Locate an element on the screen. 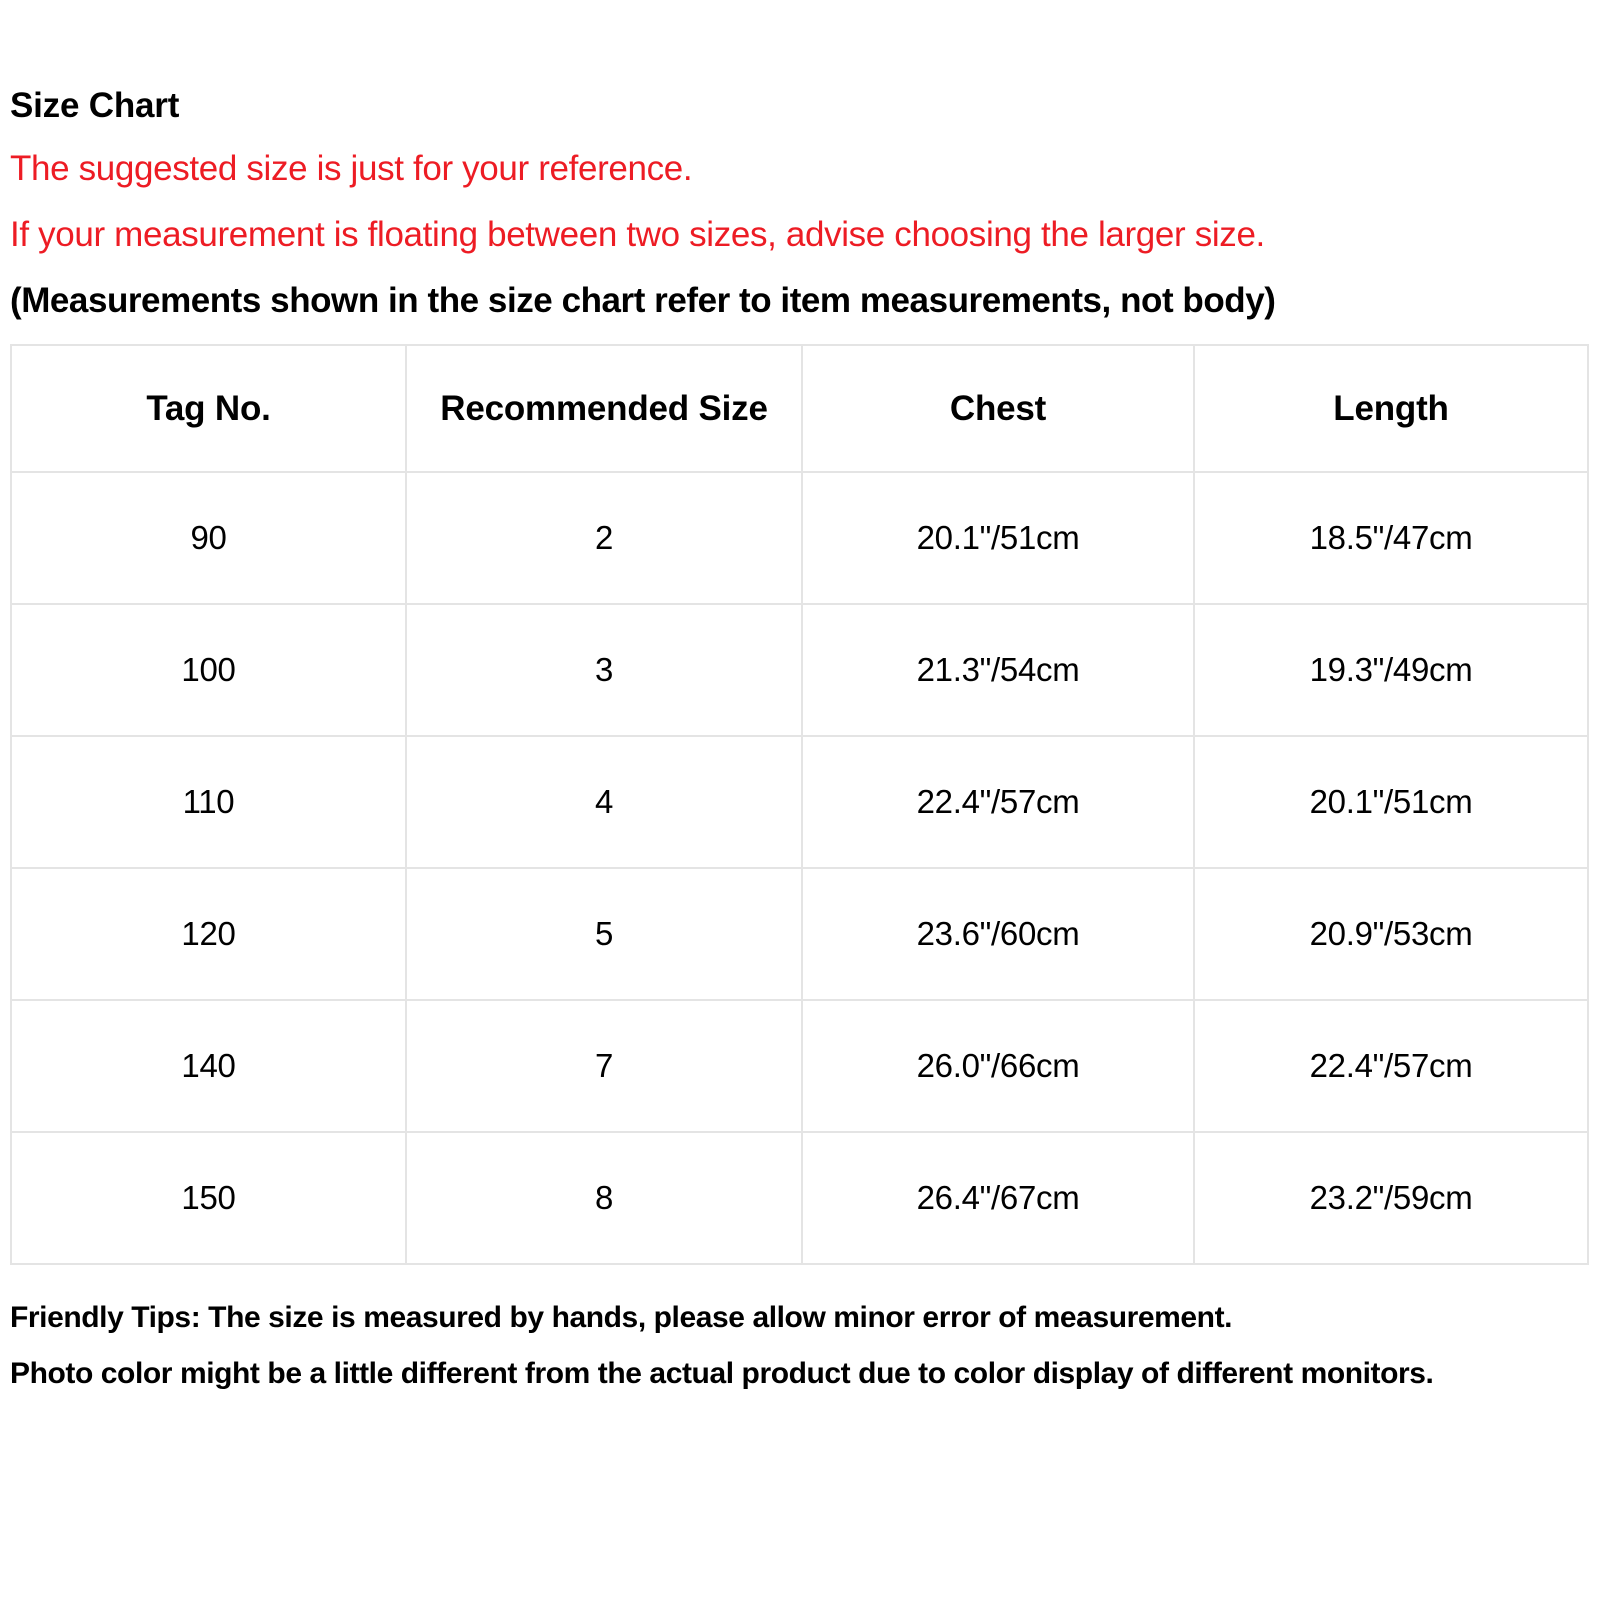 This screenshot has height=1600, width=1600. cell-chest: 22.4"/57cm is located at coordinates (998, 802).